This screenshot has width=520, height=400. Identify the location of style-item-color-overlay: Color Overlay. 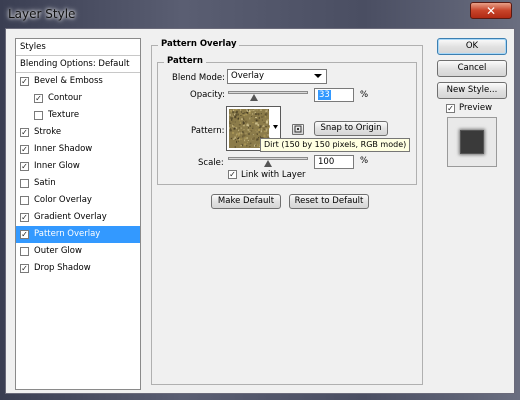
(78, 200).